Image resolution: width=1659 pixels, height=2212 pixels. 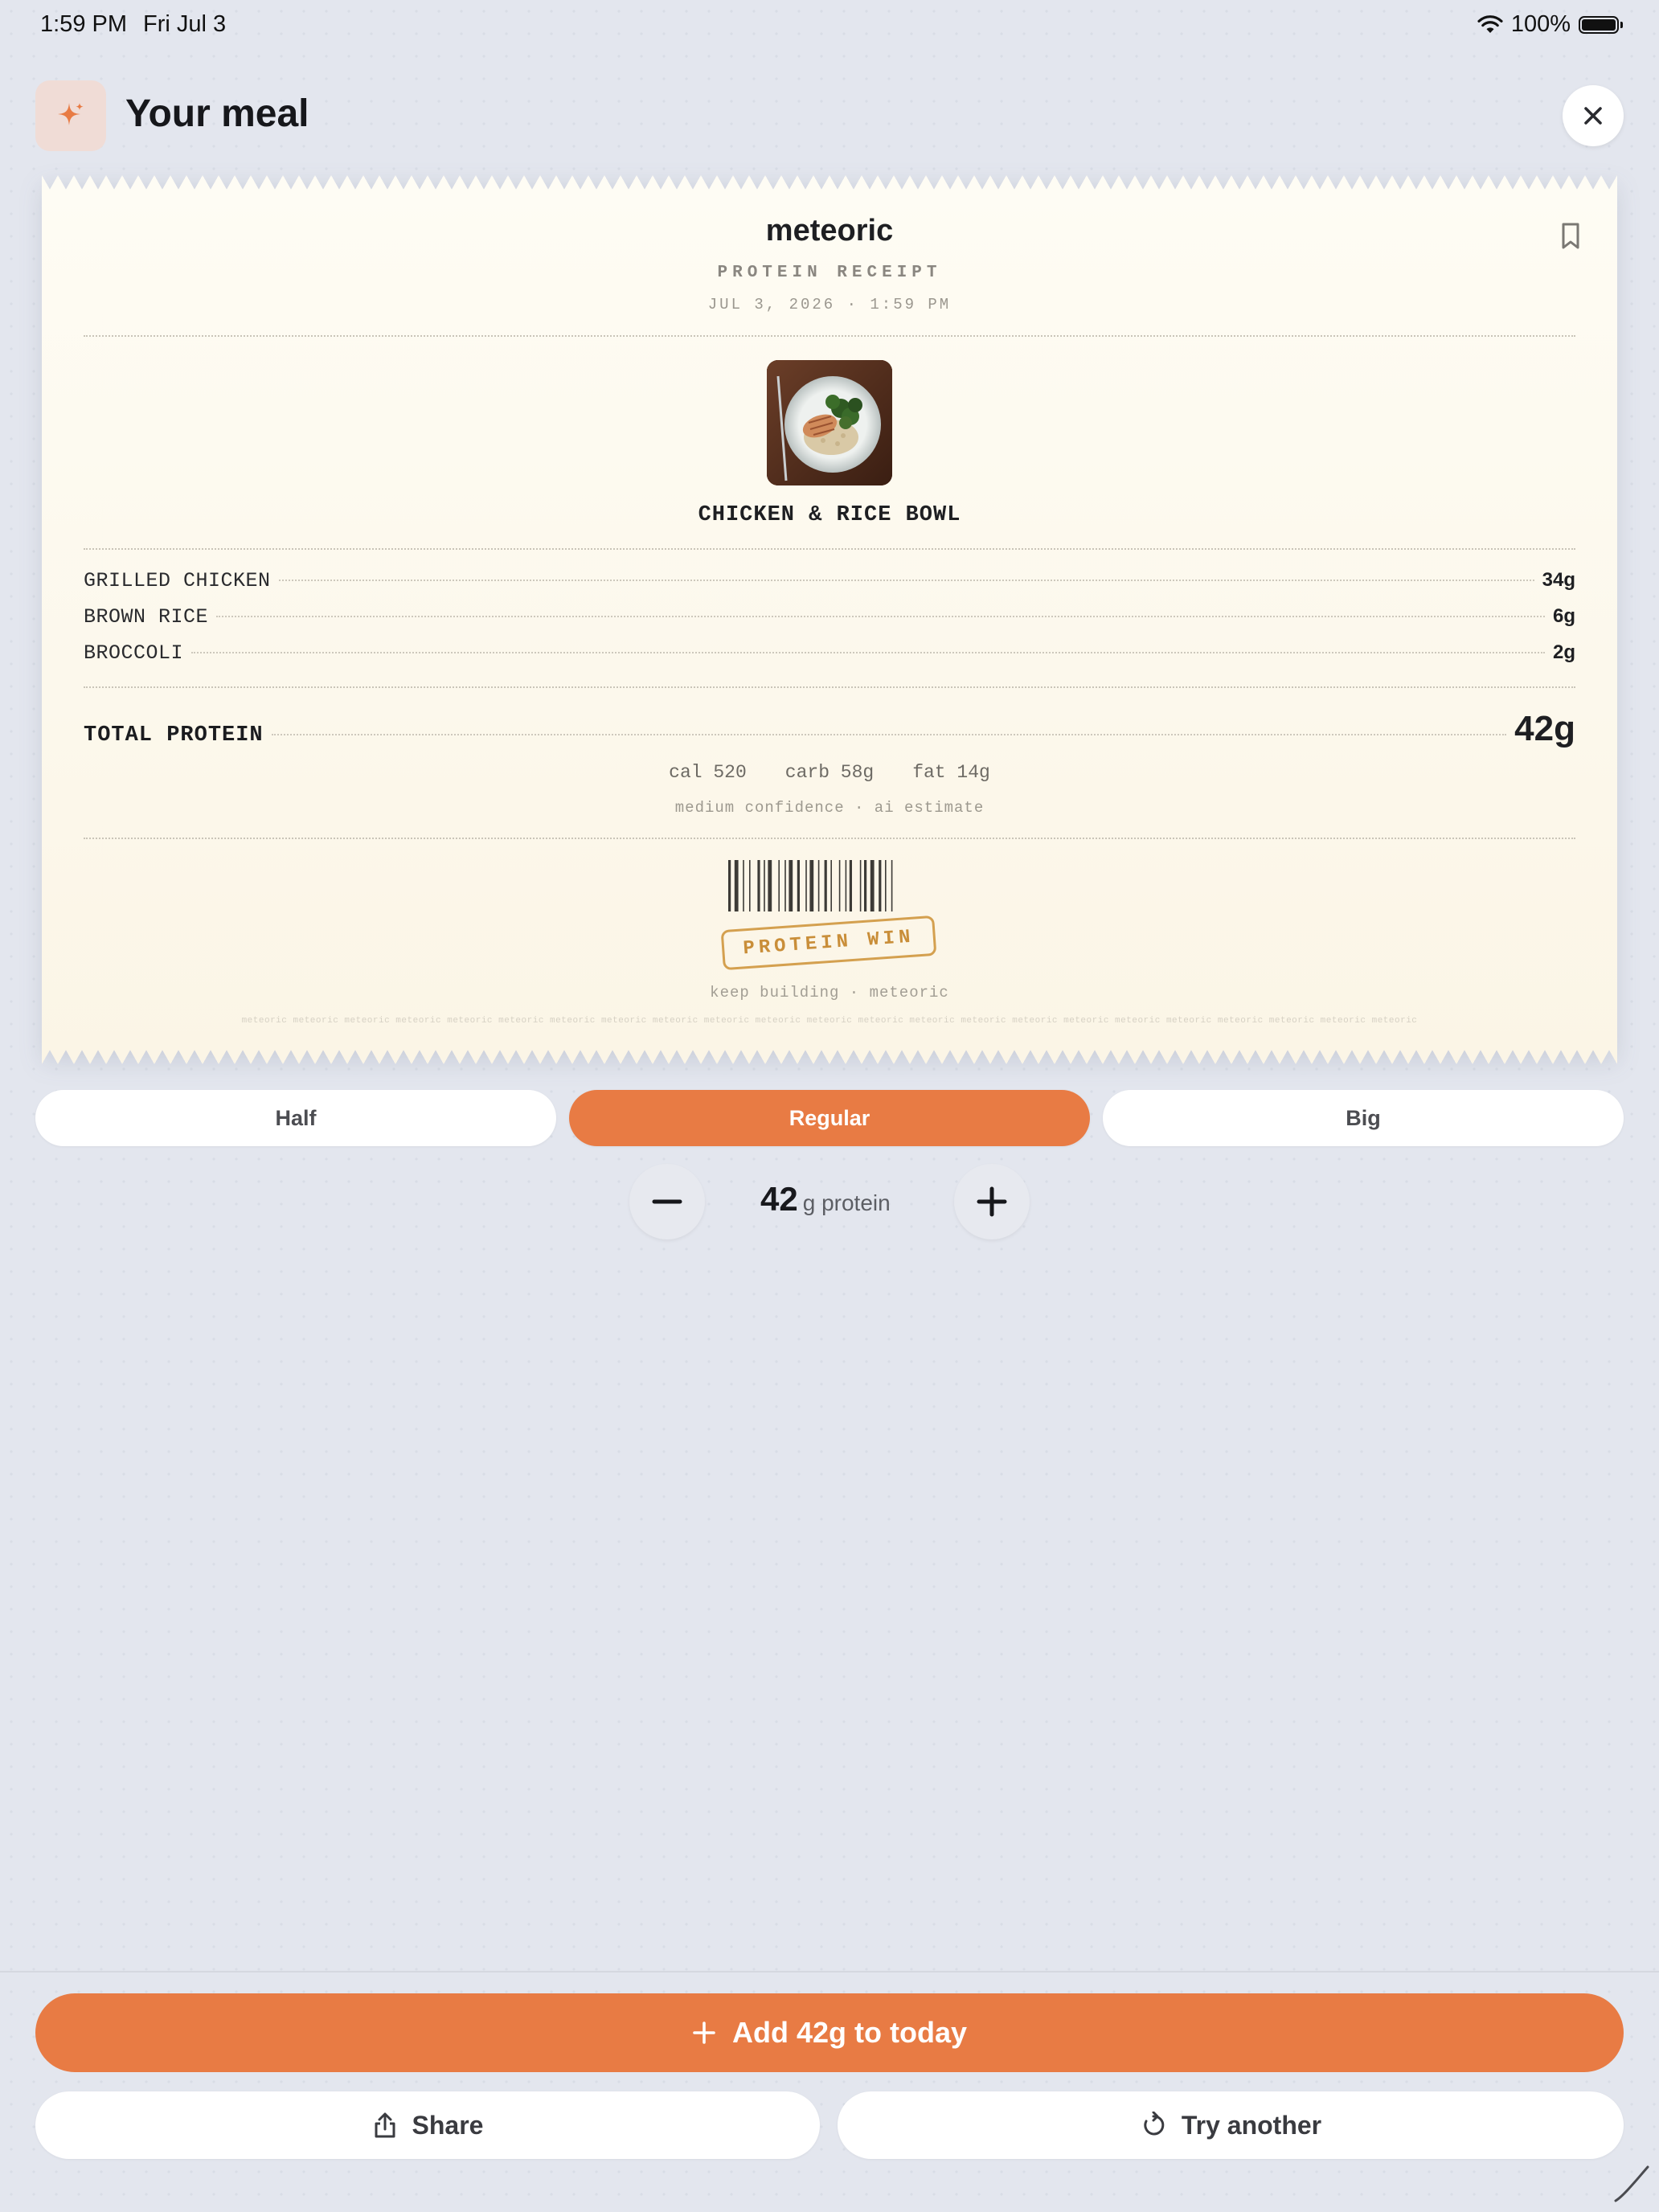 What do you see at coordinates (829, 515) in the screenshot?
I see `meal-name: CHICKEN & RICE BOWL` at bounding box center [829, 515].